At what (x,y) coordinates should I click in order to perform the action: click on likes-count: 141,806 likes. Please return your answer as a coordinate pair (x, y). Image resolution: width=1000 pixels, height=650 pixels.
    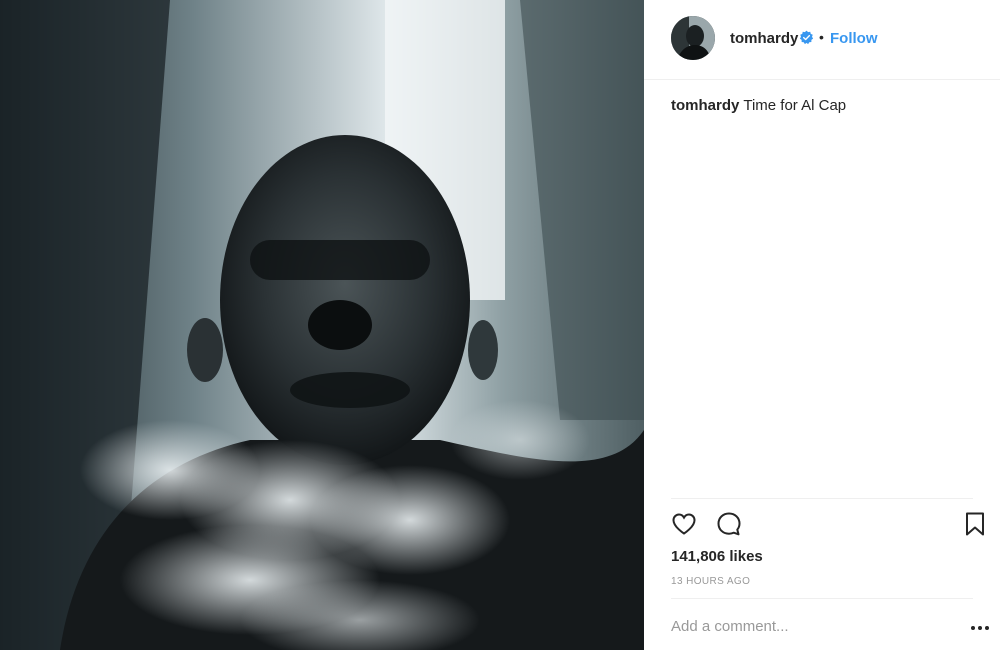
    Looking at the image, I should click on (717, 556).